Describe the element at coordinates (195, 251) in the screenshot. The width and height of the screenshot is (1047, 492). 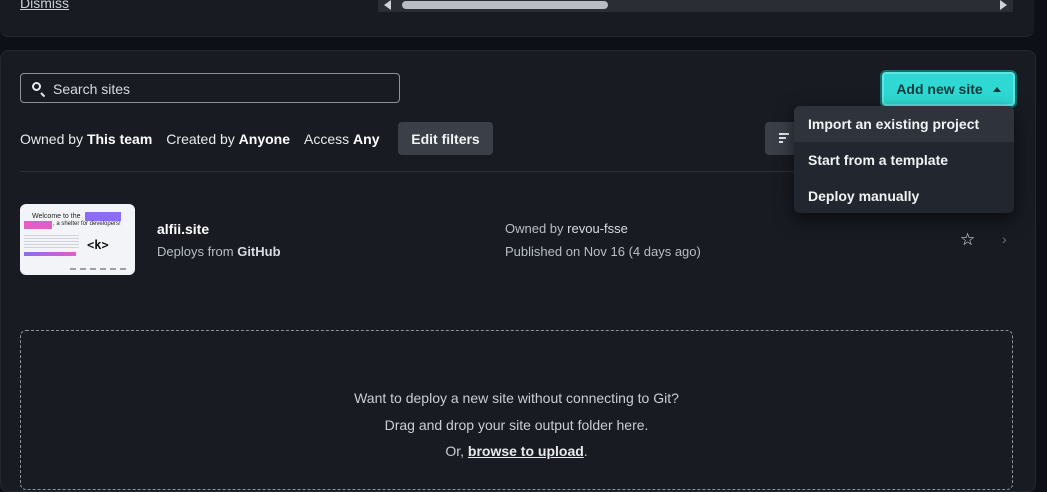
I see `deploy-source-prefix: Deploys from` at that location.